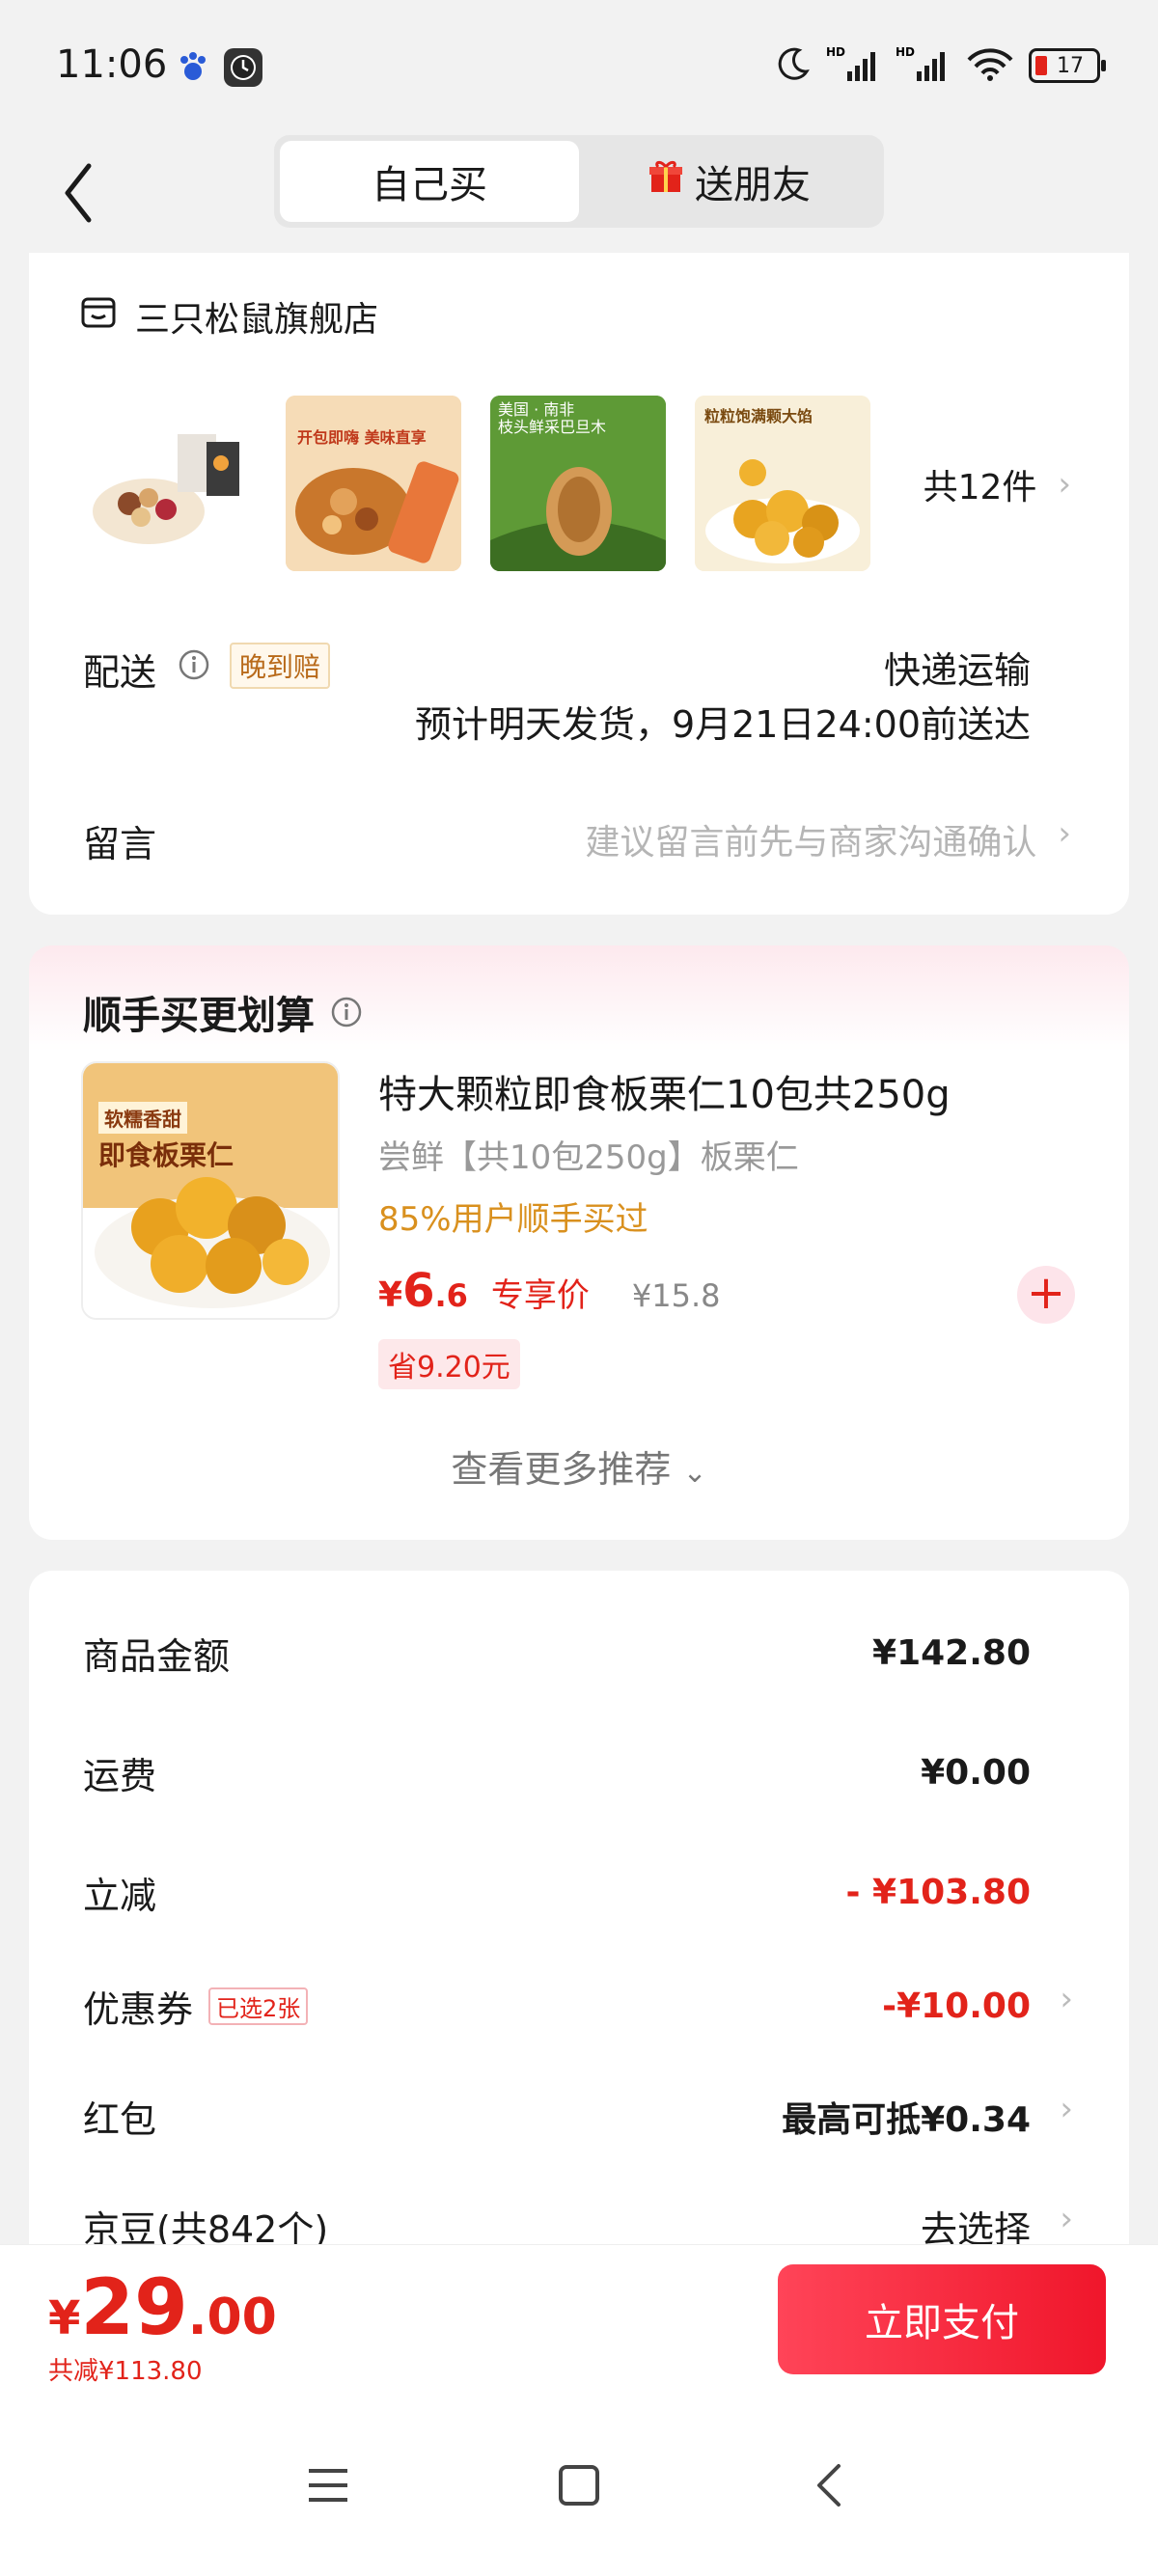 This screenshot has height=2576, width=1158. I want to click on item-count-link: 共12件 ›, so click(997, 484).